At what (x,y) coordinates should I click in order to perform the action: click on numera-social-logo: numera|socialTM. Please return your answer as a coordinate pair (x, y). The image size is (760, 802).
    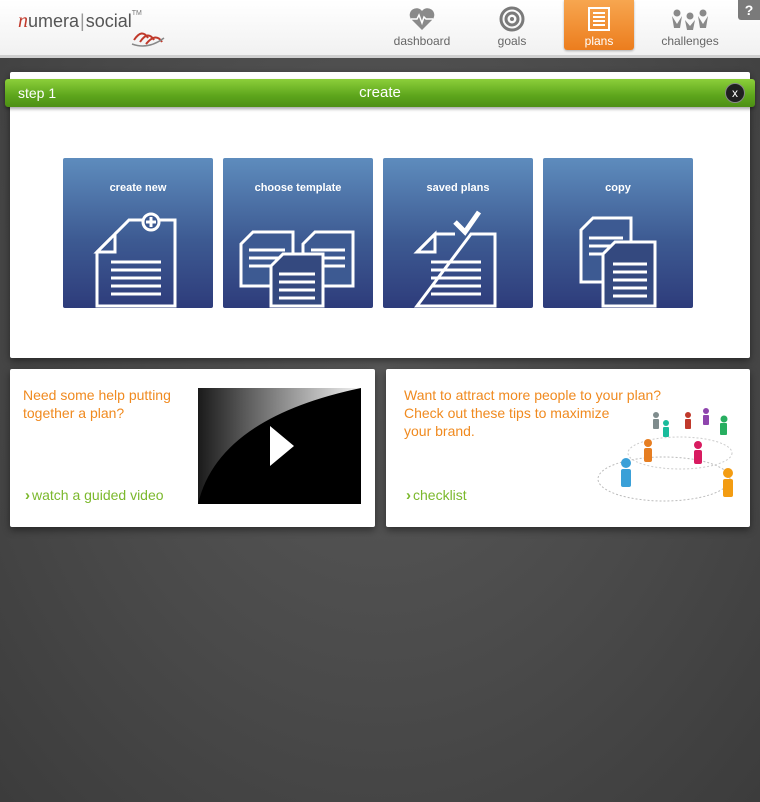
    Looking at the image, I should click on (80, 21).